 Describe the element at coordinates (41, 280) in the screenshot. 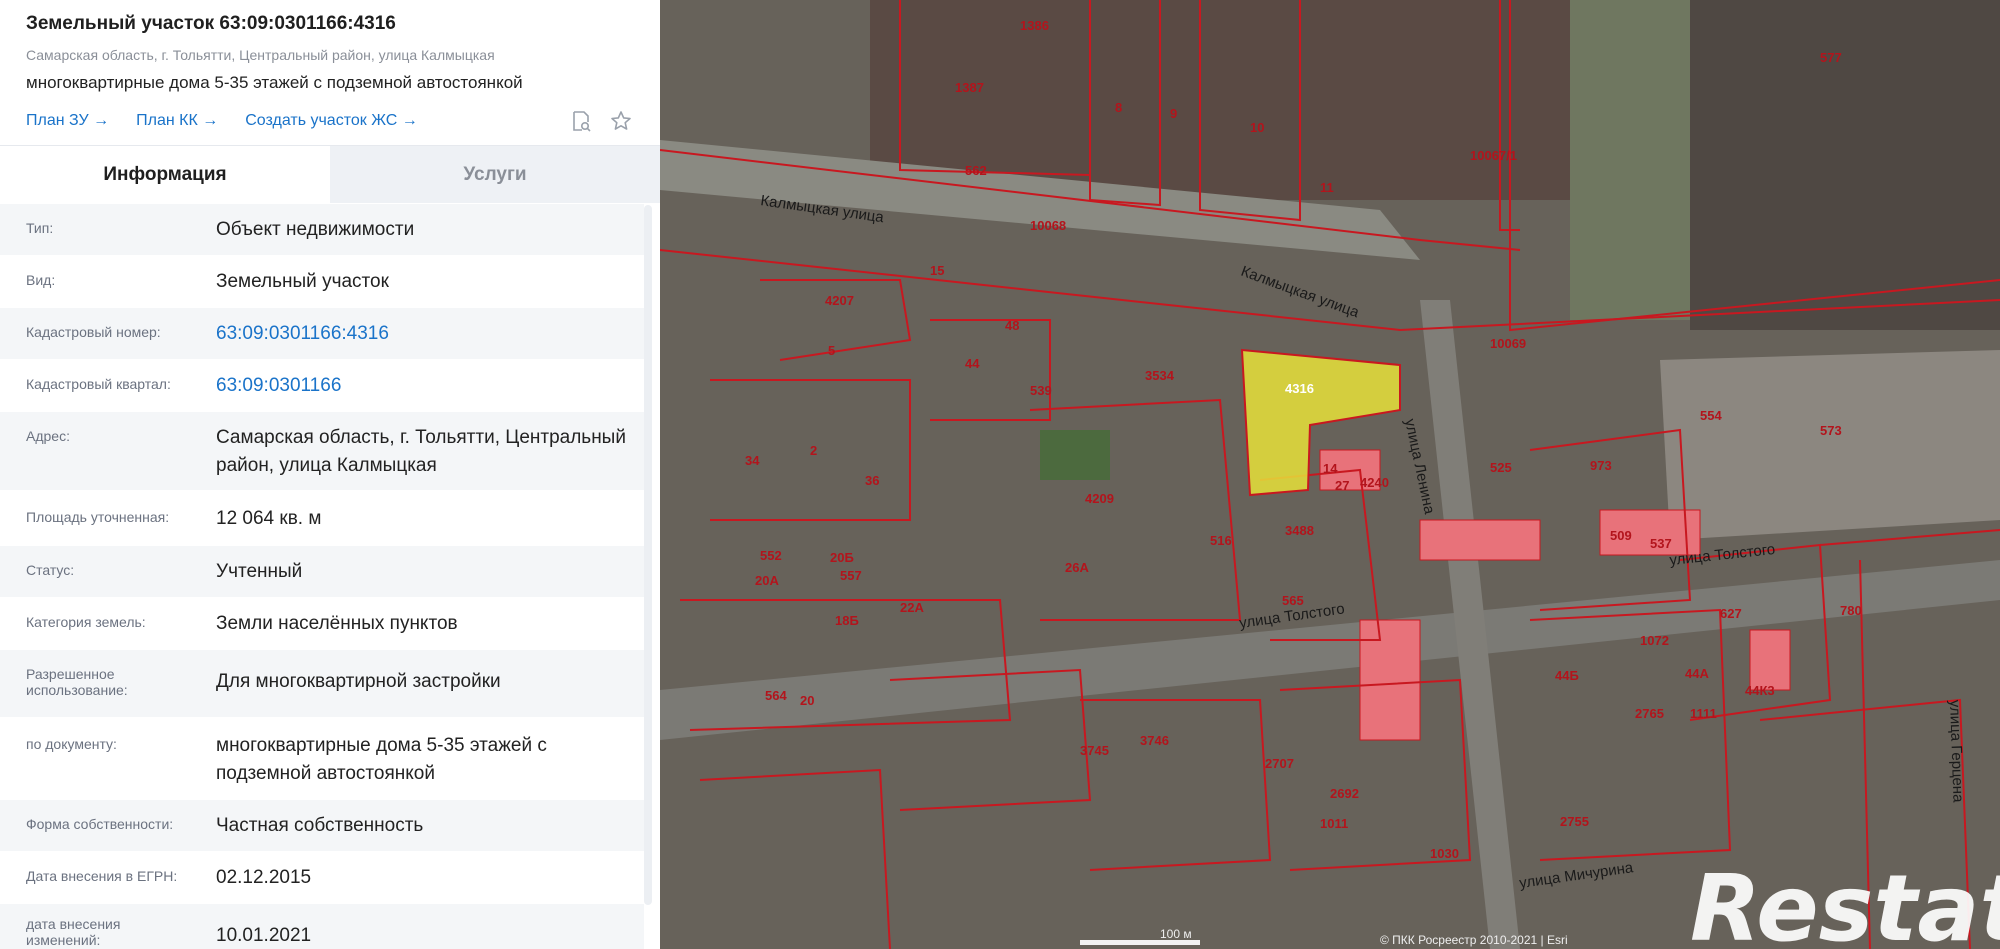

I see `row-label: Вид:` at that location.